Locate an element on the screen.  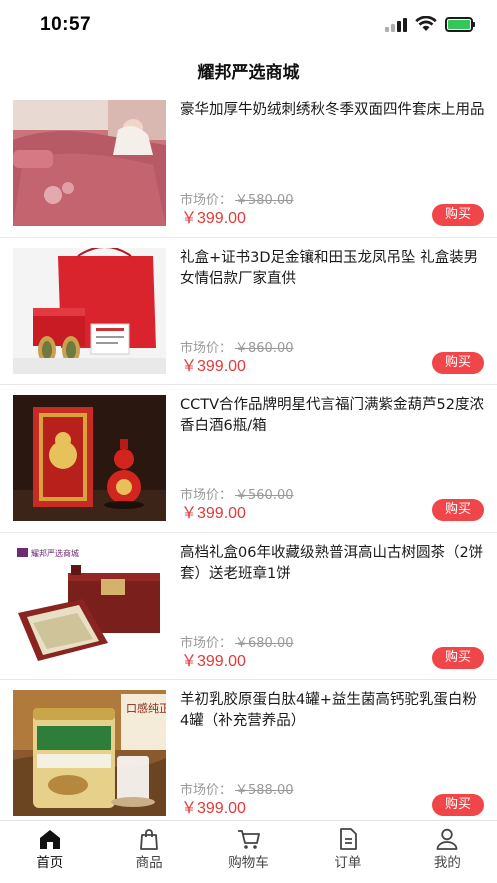
status-time: 10:57 is located at coordinates (66, 24).